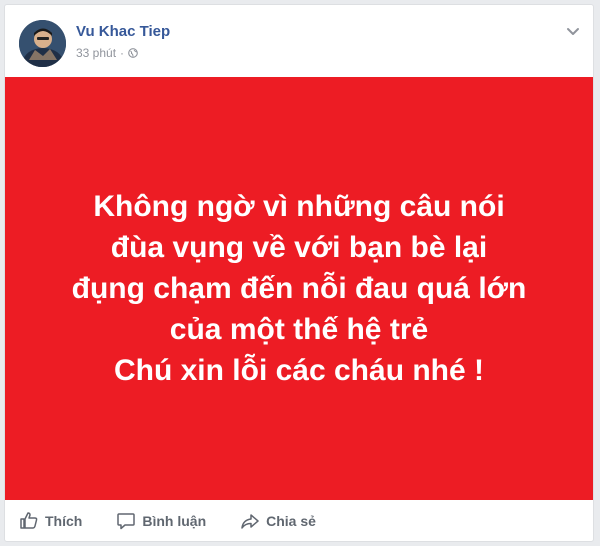 Image resolution: width=600 pixels, height=546 pixels. I want to click on post-text-line: đùa vụng về với bạn bè lại, so click(299, 247).